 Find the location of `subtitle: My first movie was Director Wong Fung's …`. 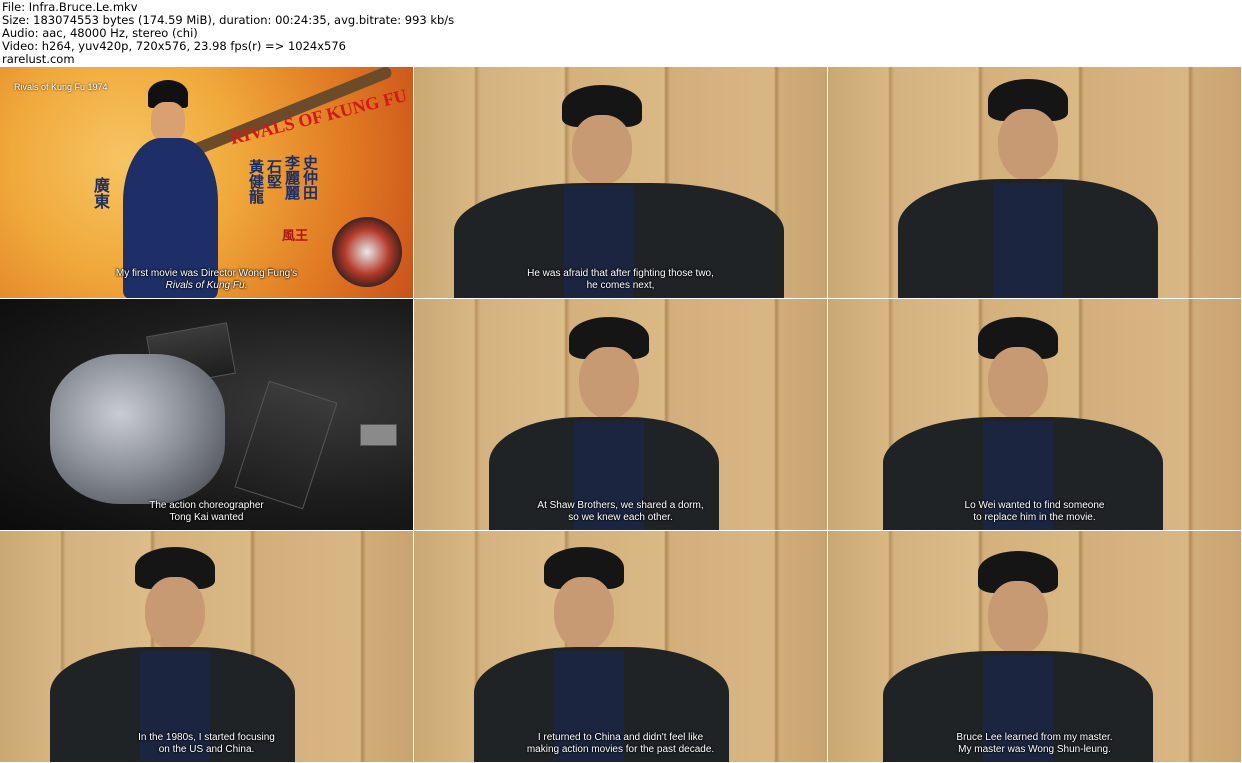

subtitle: My first movie was Director Wong Fung's … is located at coordinates (206, 280).